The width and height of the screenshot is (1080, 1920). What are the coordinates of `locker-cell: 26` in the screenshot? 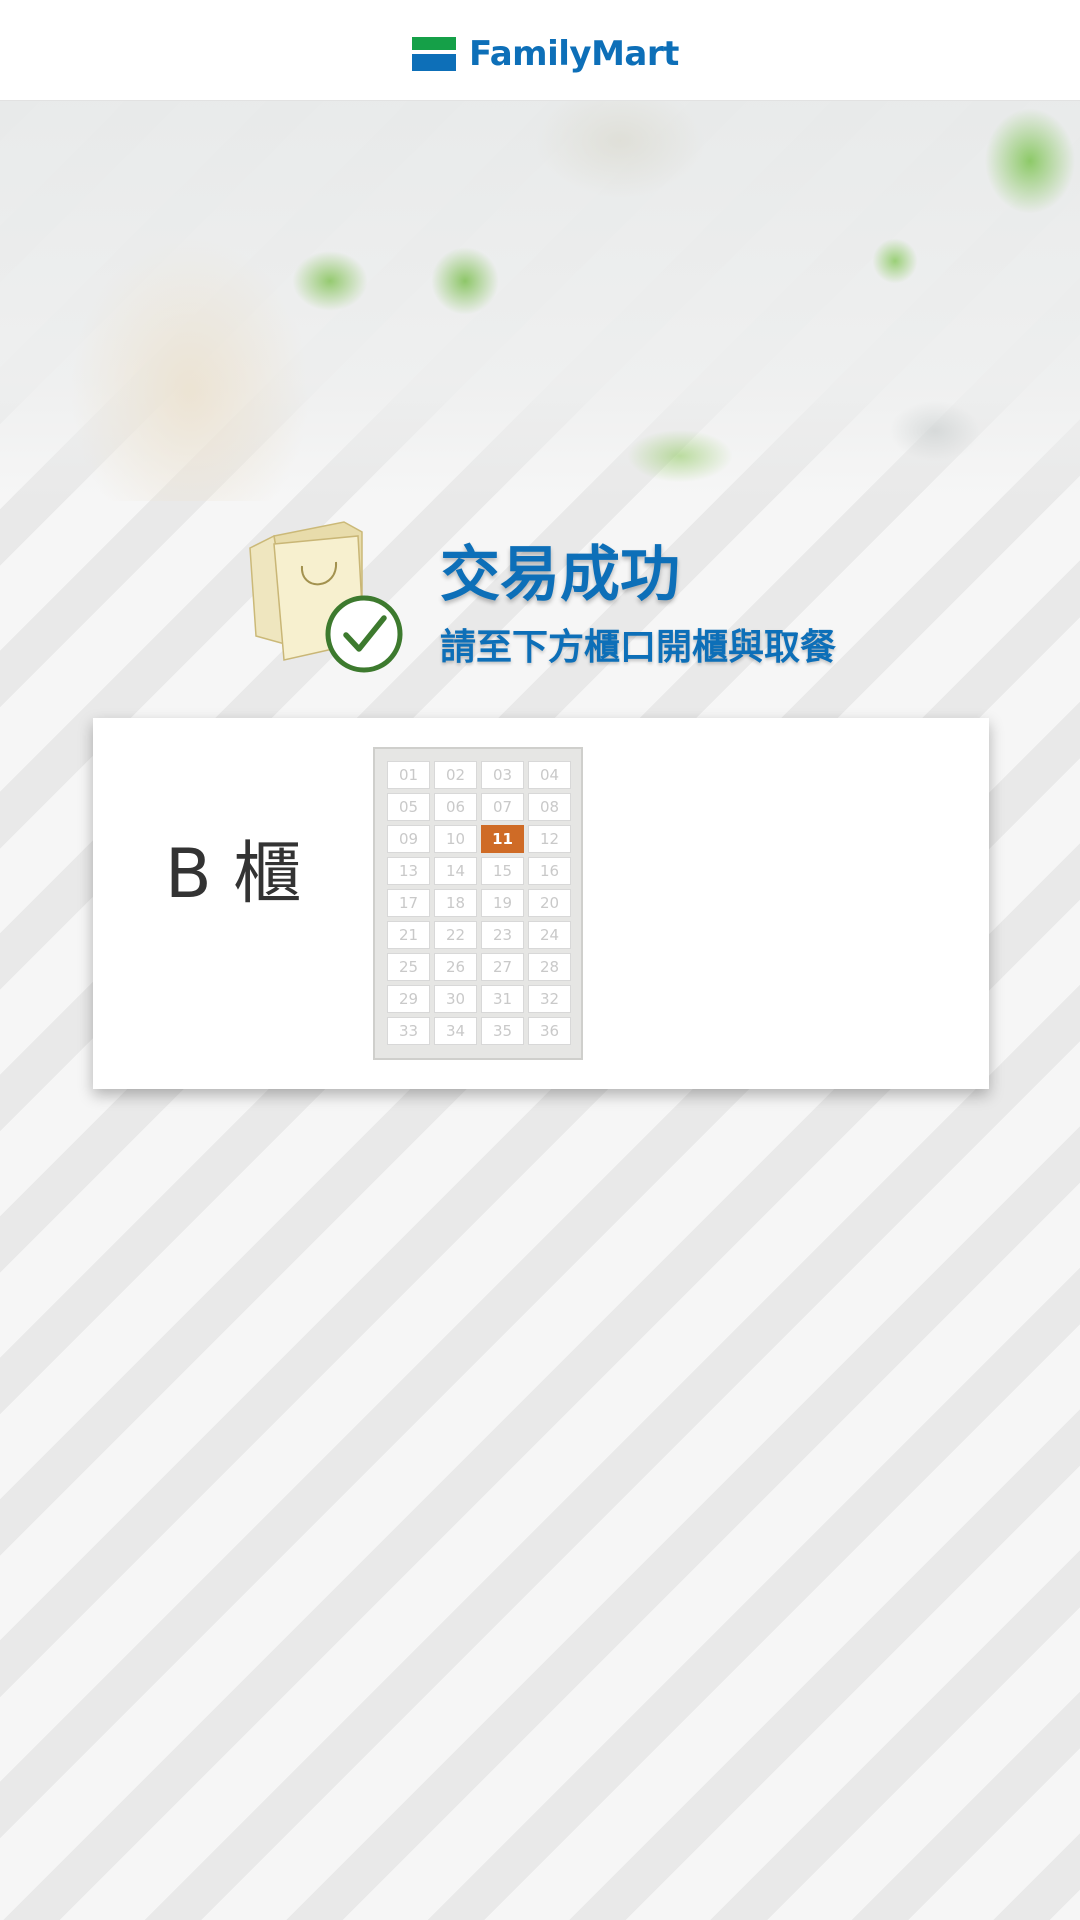 It's located at (455, 967).